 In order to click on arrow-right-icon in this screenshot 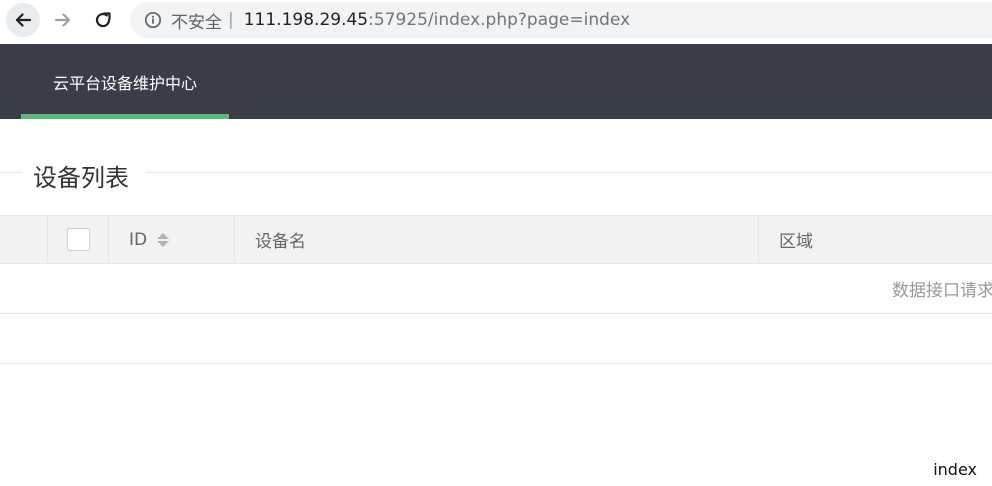, I will do `click(62, 20)`.